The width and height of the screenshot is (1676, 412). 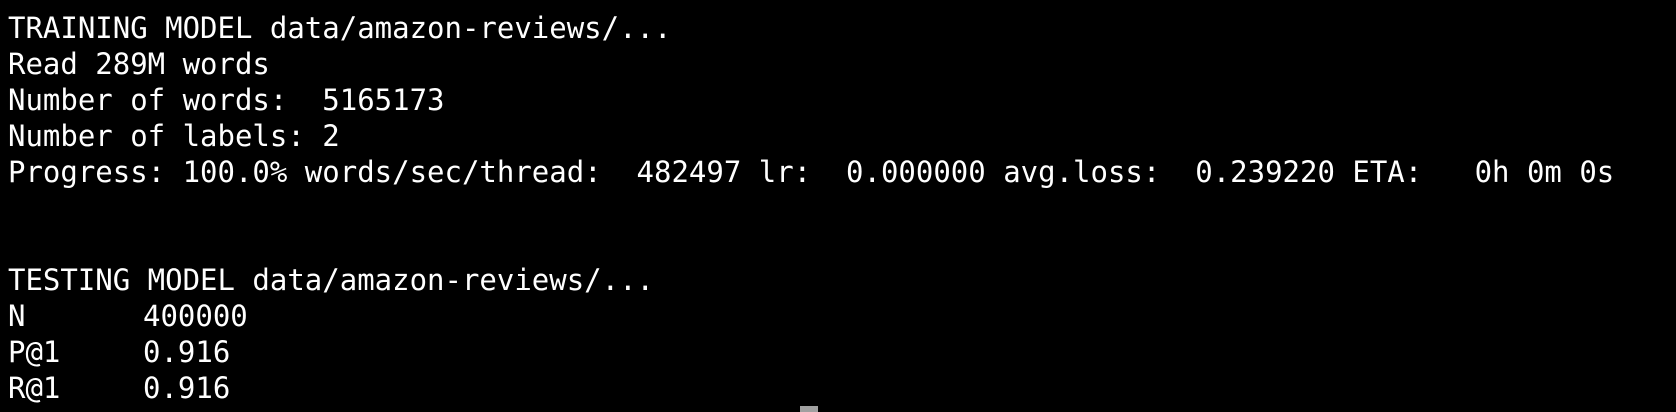 What do you see at coordinates (809, 409) in the screenshot?
I see `text-cursor` at bounding box center [809, 409].